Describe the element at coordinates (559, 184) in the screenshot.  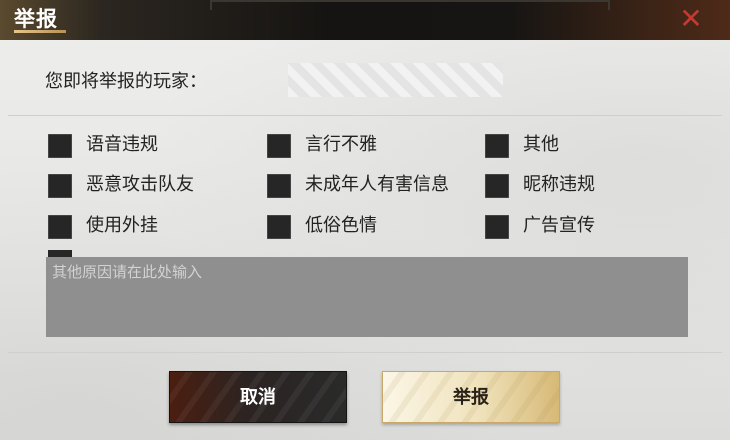
I see `reason-label: 昵称违规` at that location.